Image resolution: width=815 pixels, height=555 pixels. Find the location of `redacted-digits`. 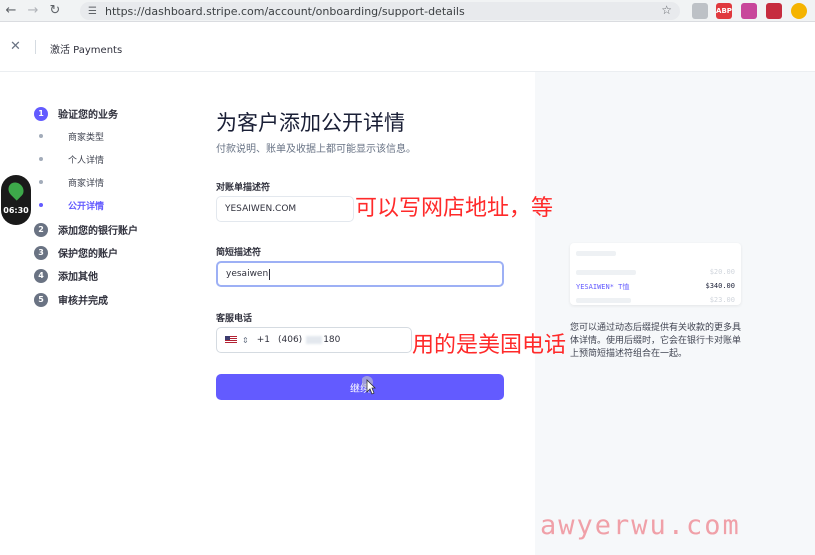

redacted-digits is located at coordinates (314, 340).